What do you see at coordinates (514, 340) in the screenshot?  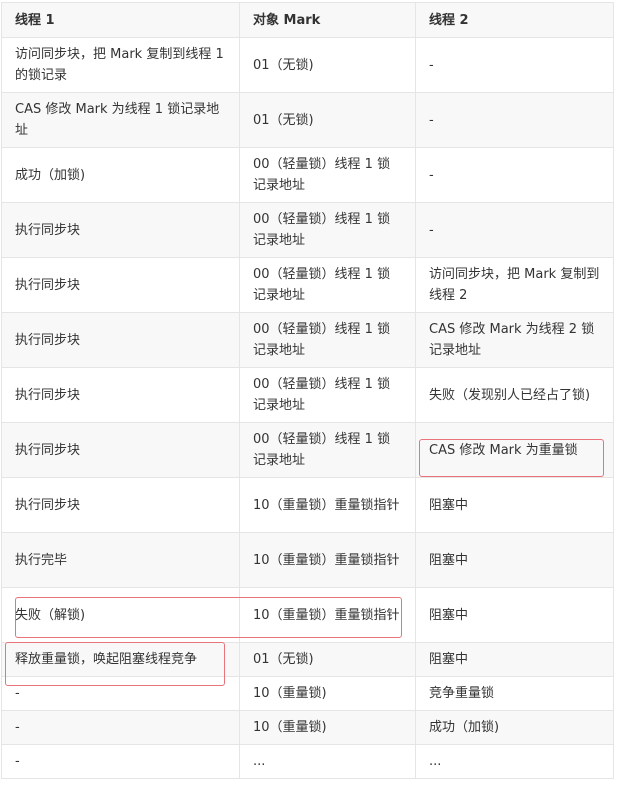 I see `thread-2-cell: CAS 修改 Mark 为线程 2 锁记录地址` at bounding box center [514, 340].